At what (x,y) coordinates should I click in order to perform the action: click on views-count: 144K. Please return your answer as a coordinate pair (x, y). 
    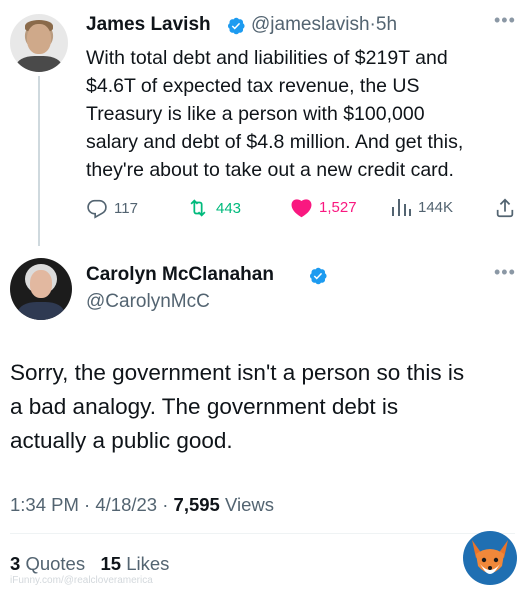
    Looking at the image, I should click on (436, 207).